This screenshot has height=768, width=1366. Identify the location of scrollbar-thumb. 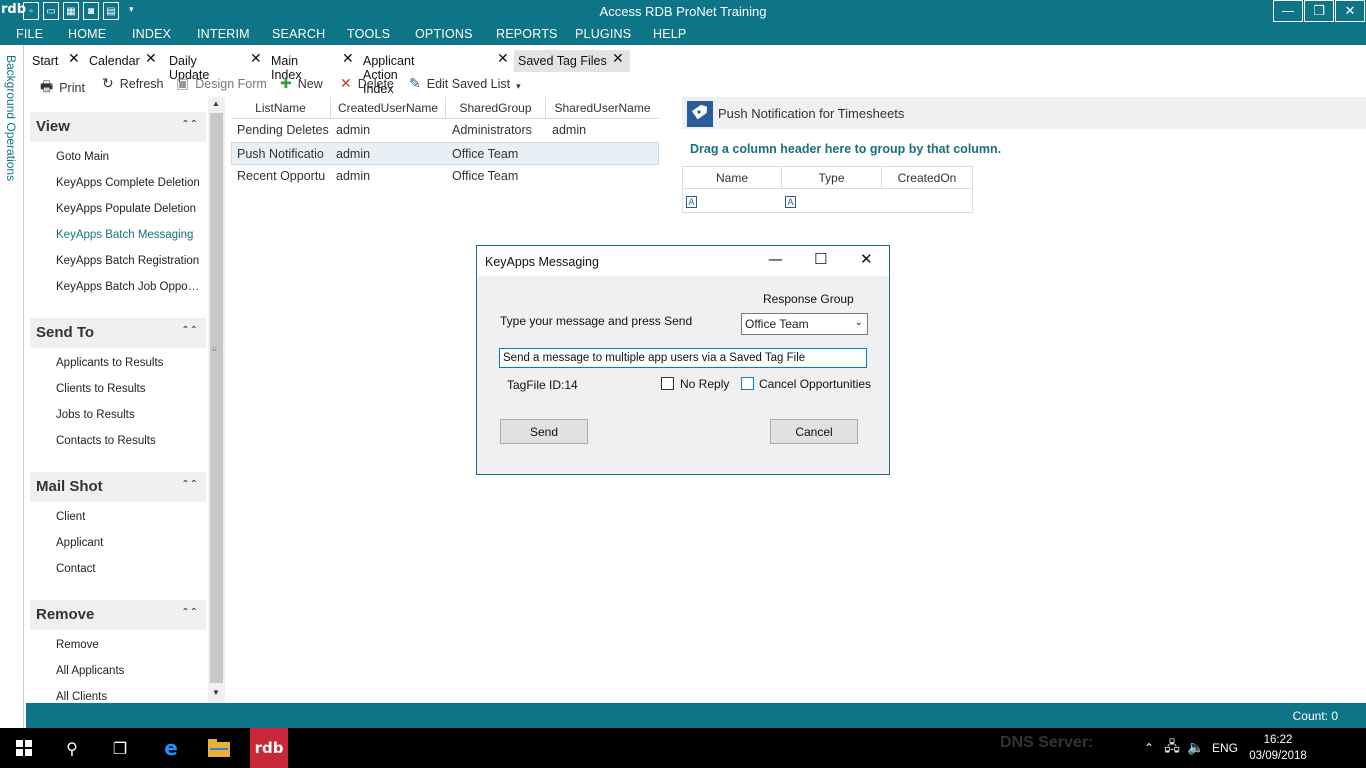
(216, 398).